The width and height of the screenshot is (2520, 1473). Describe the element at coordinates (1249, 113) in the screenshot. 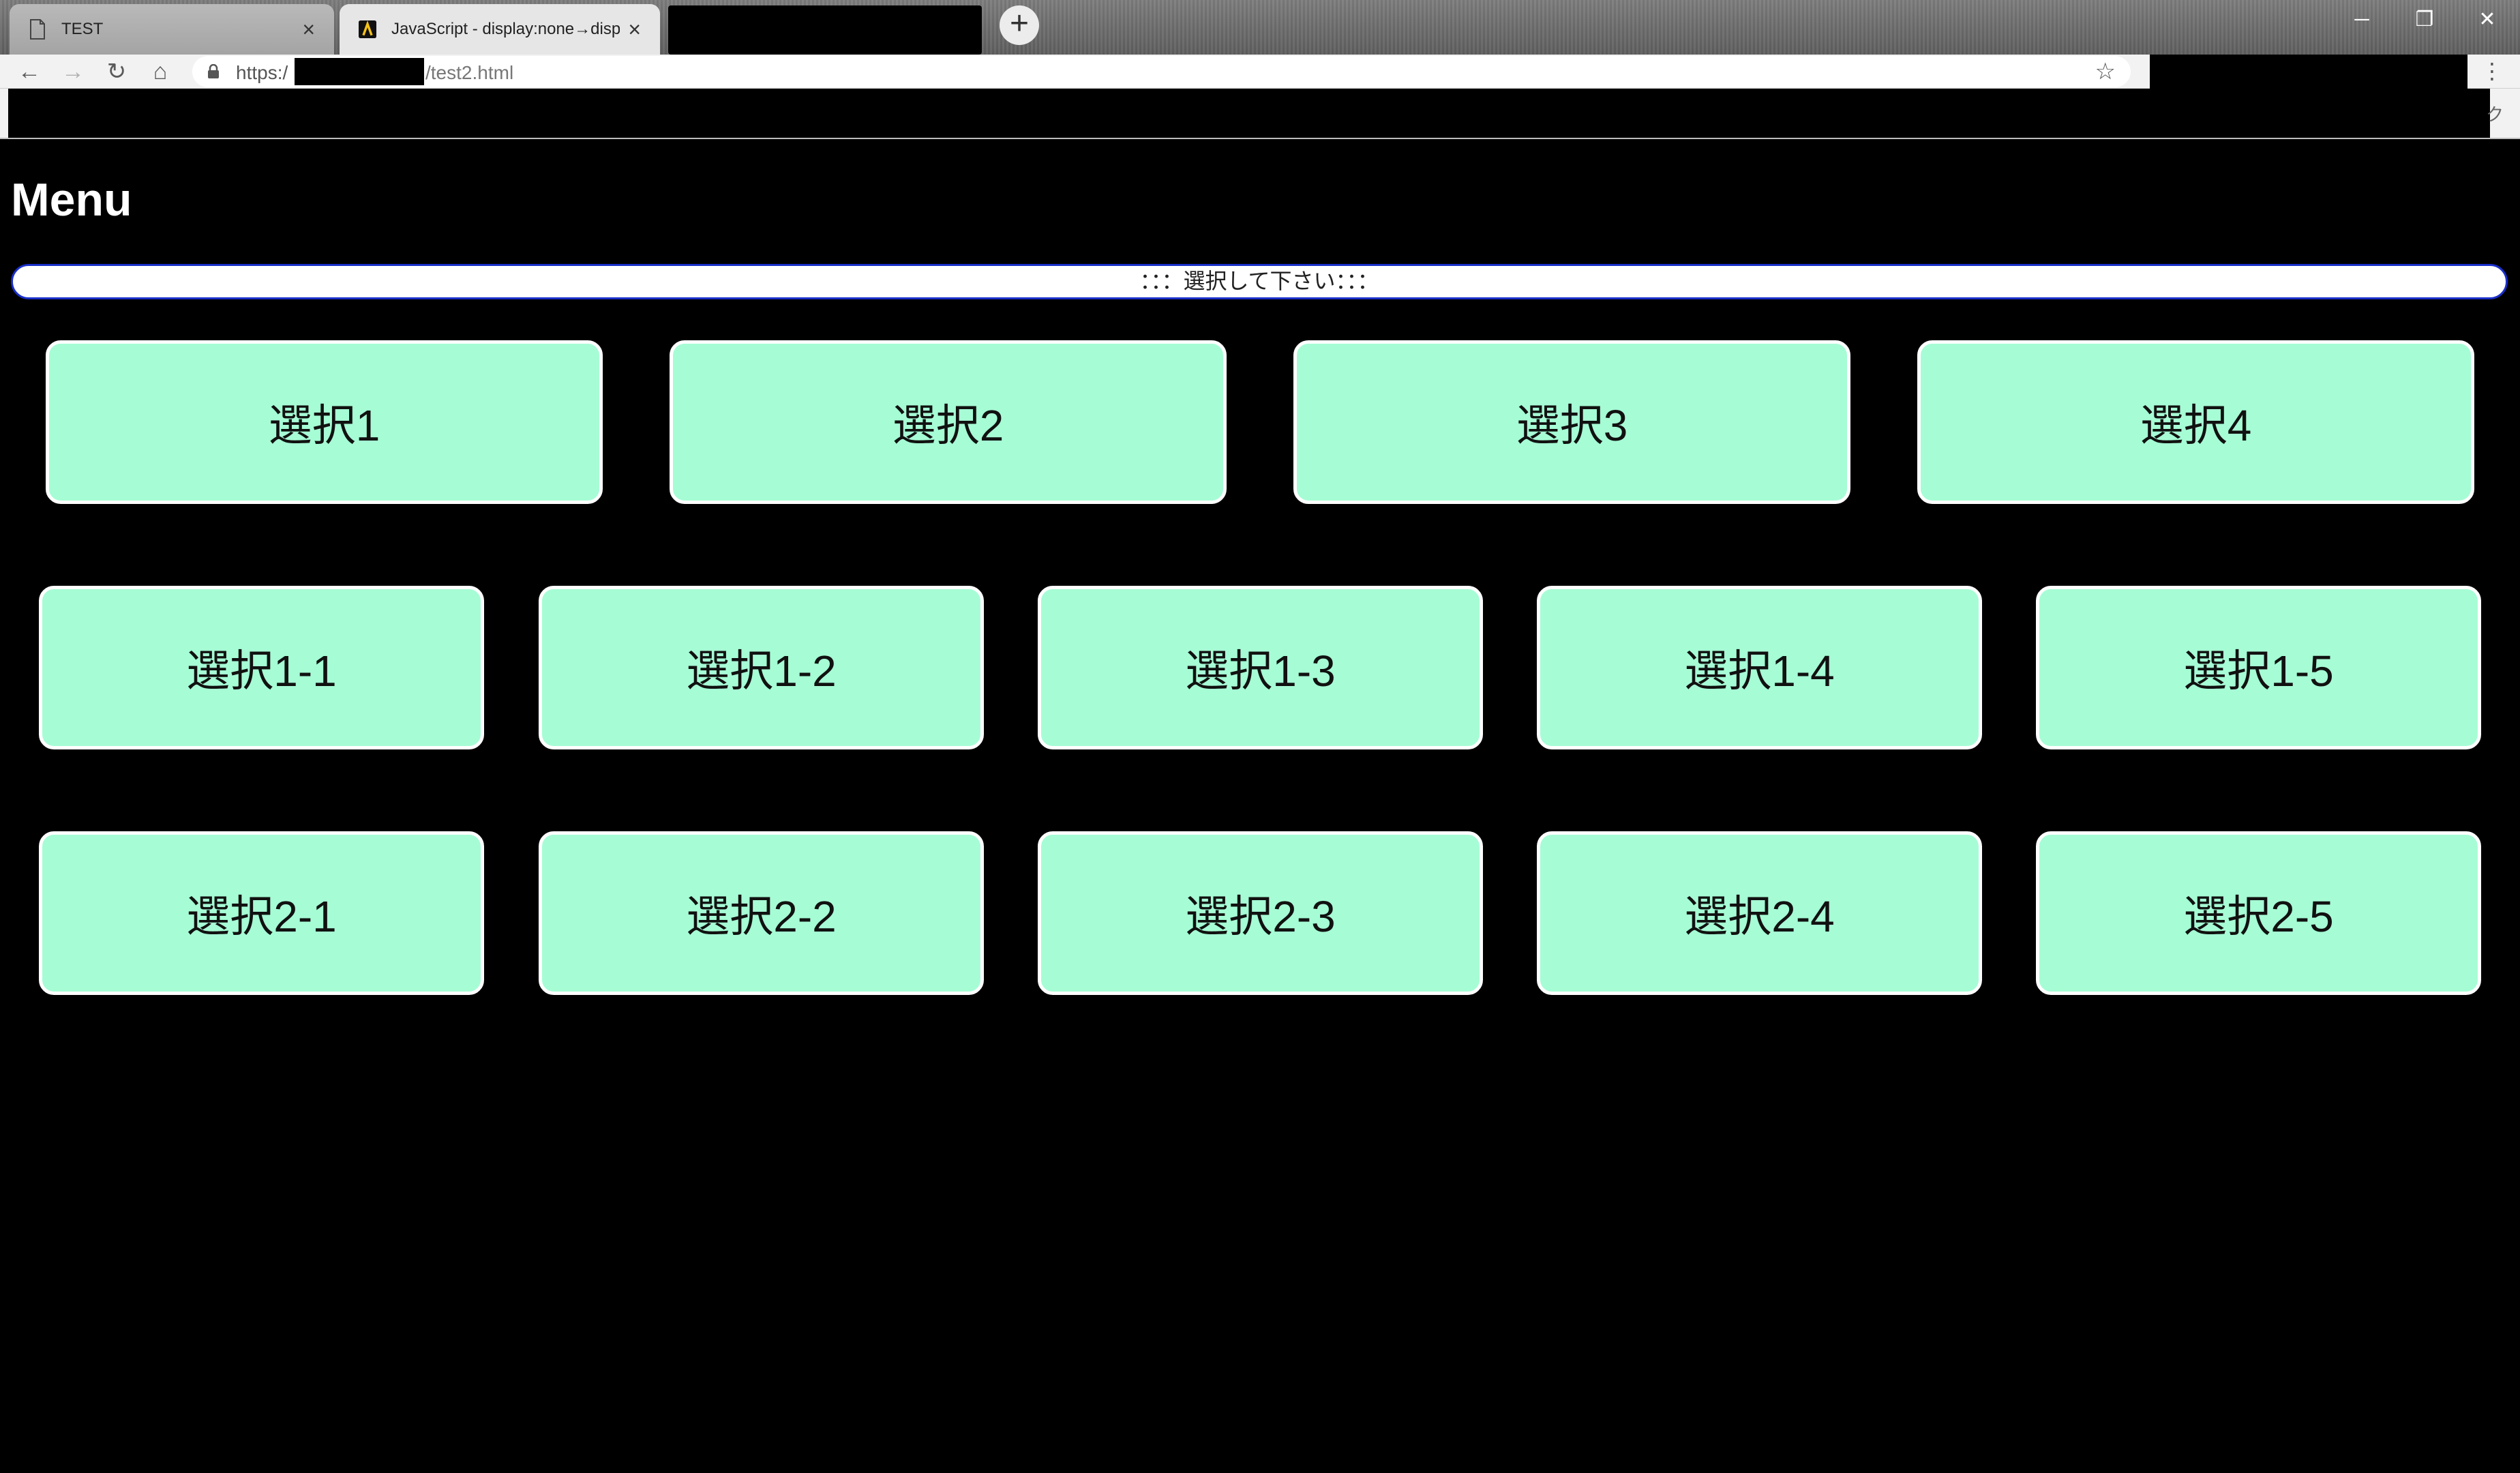

I see `bookmarks-redaction` at that location.